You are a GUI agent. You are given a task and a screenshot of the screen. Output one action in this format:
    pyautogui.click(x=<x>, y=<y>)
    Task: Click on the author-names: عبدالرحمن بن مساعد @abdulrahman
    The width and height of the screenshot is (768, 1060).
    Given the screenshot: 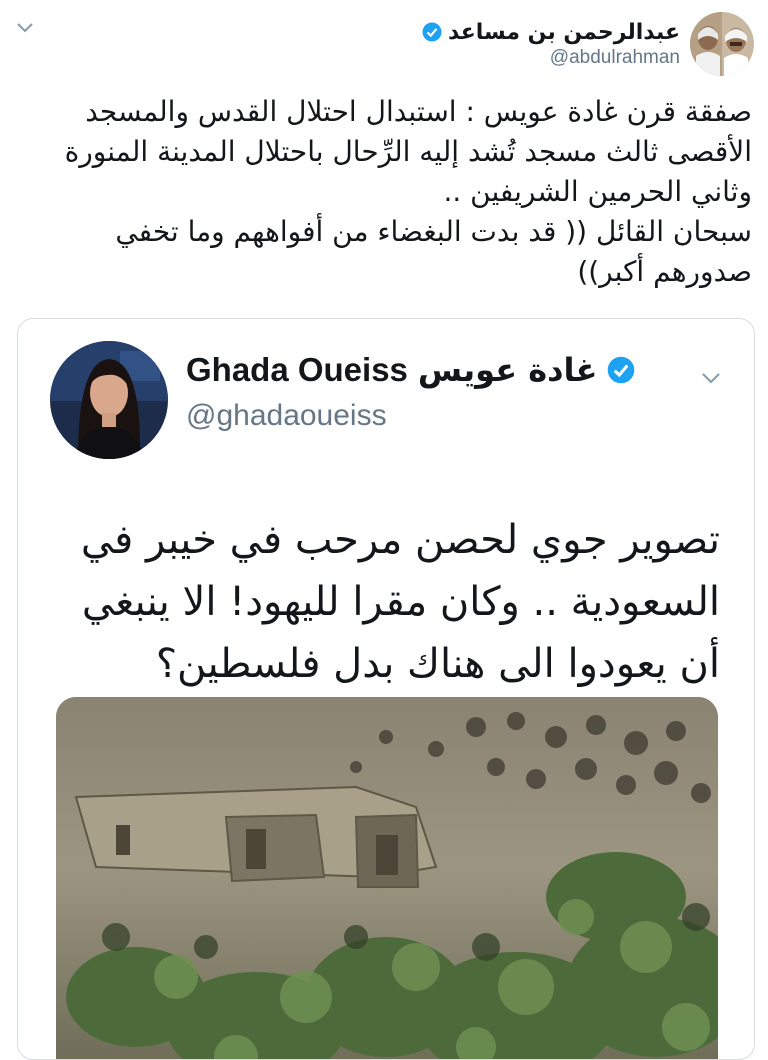 What is the action you would take?
    pyautogui.click(x=551, y=44)
    